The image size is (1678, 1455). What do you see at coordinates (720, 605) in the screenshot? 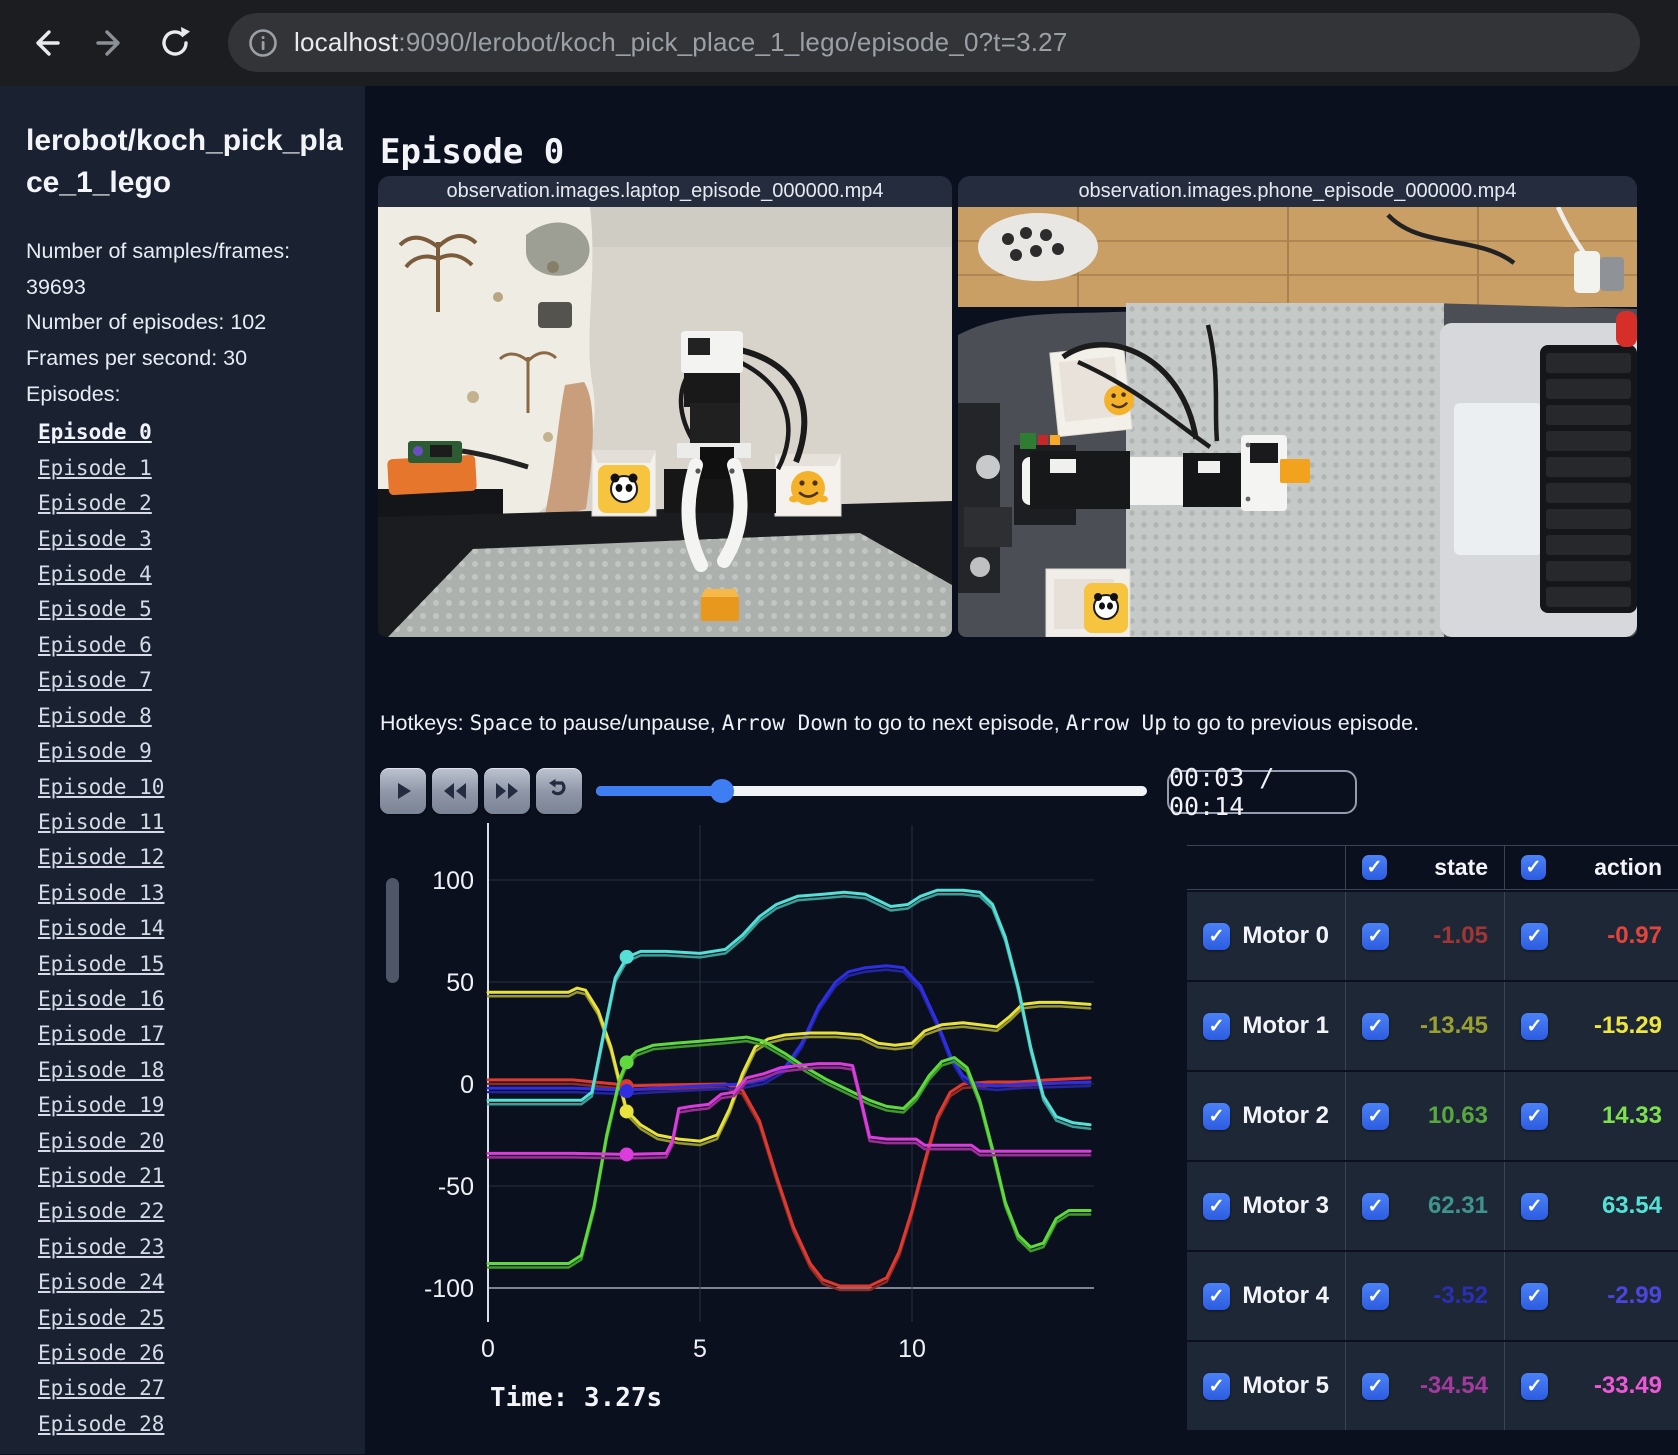
I see `lego-brick` at bounding box center [720, 605].